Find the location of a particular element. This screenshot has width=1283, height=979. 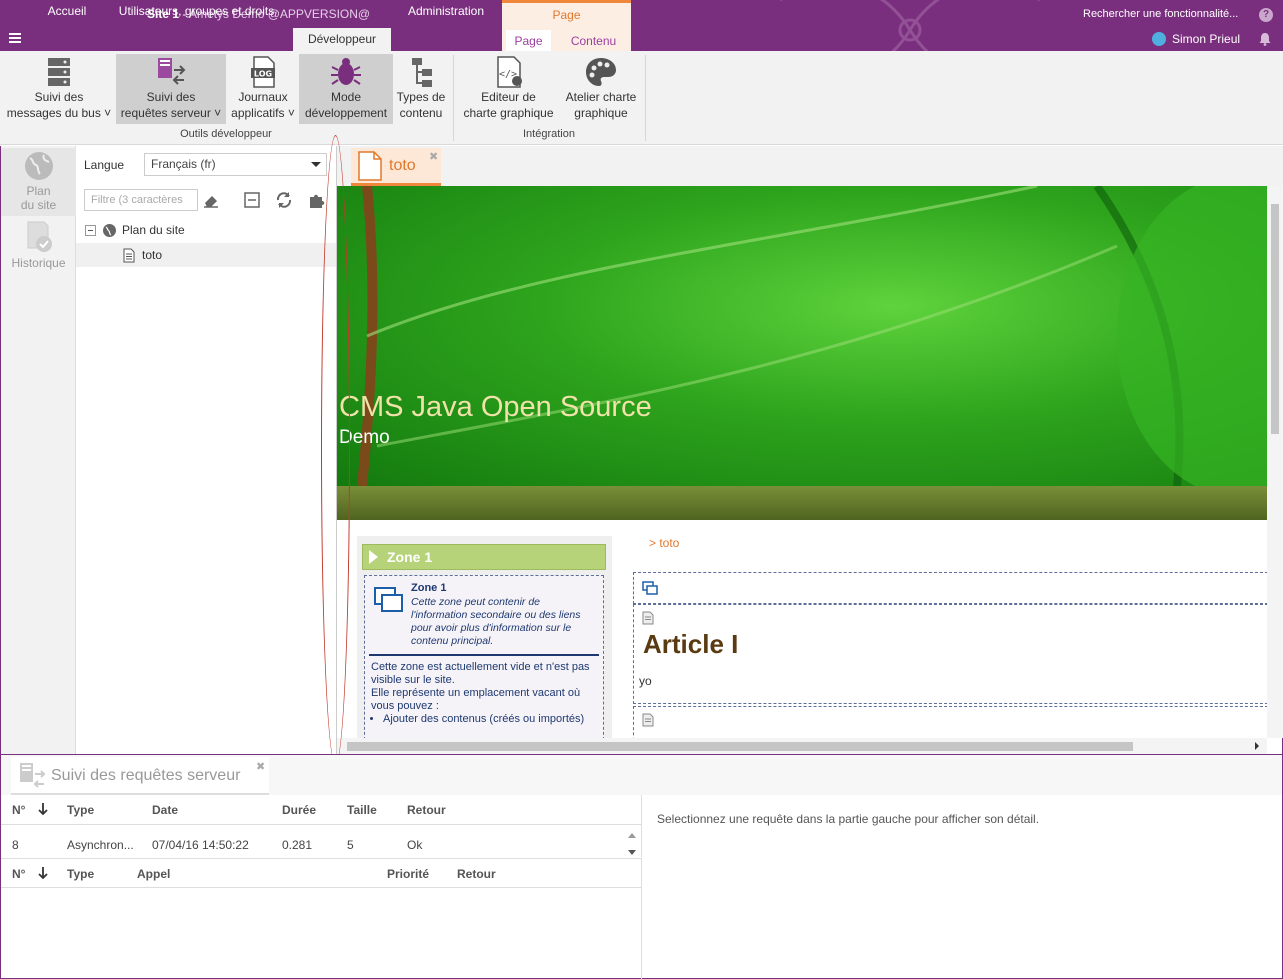

col-header-size: Taille is located at coordinates (362, 810).